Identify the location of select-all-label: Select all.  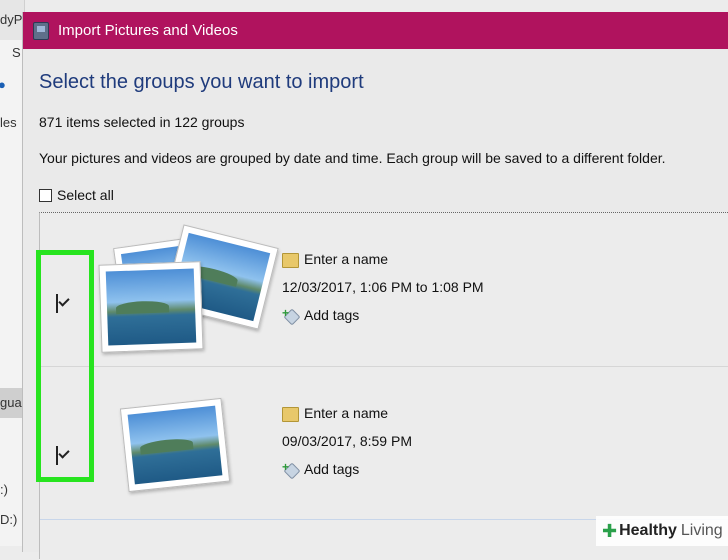
(85, 195).